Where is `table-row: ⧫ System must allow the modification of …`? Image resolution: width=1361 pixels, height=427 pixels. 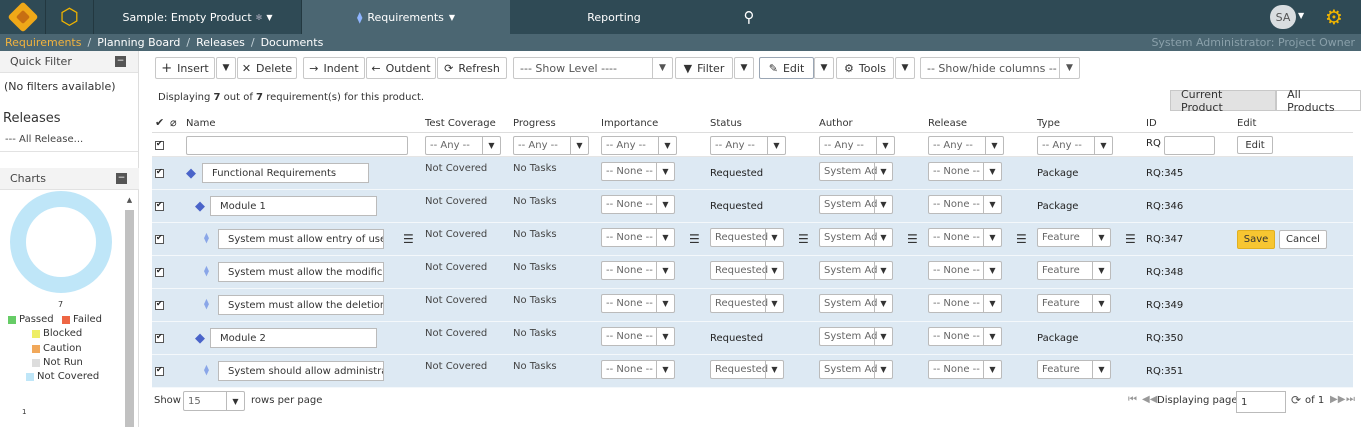 table-row: ⧫ System must allow the modification of … is located at coordinates (752, 272).